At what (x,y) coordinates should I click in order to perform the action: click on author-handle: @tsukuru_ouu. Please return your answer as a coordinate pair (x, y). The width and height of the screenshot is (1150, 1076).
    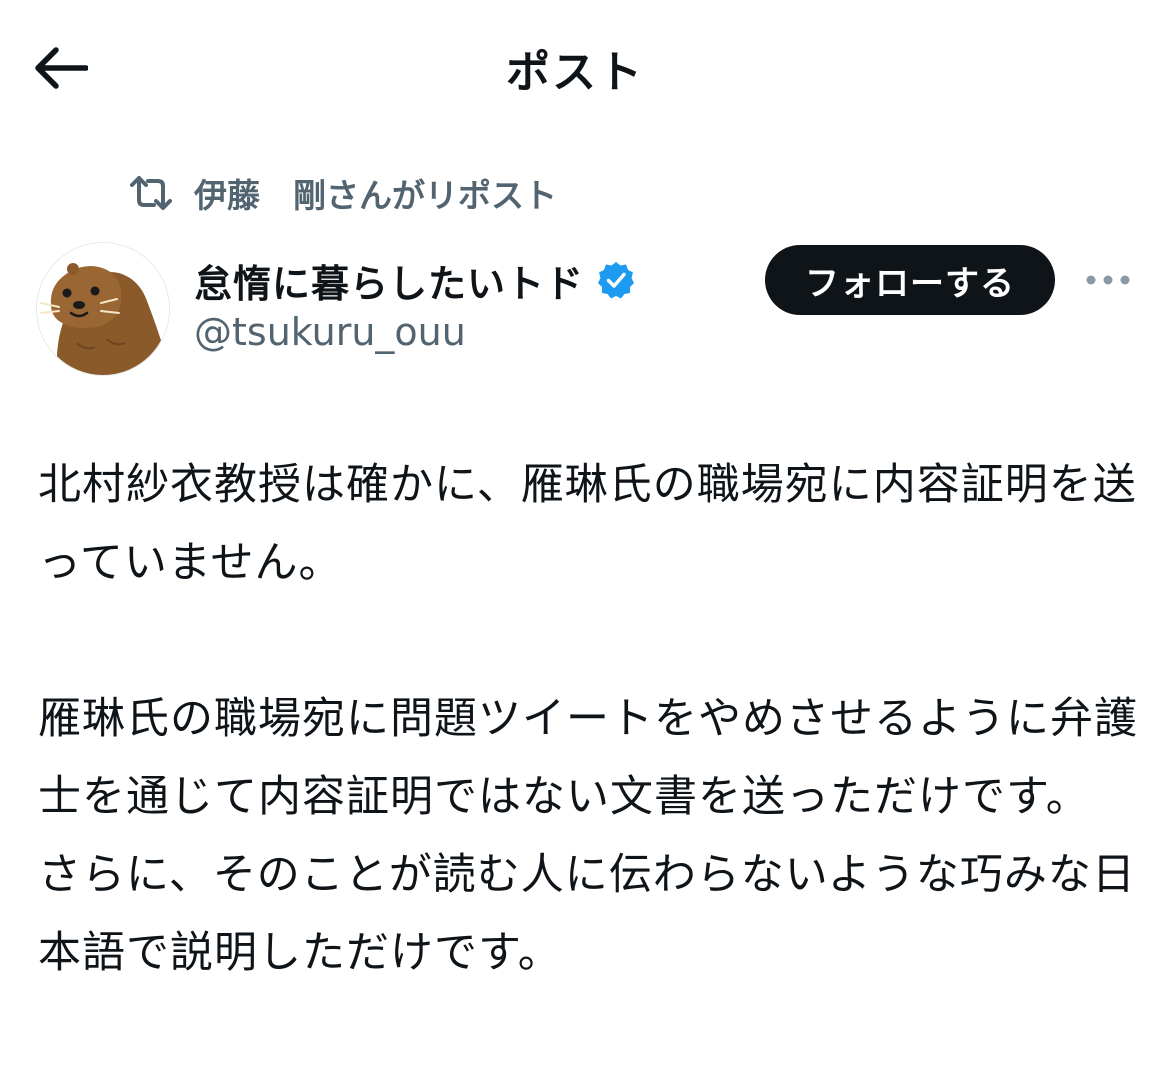
    Looking at the image, I should click on (330, 332).